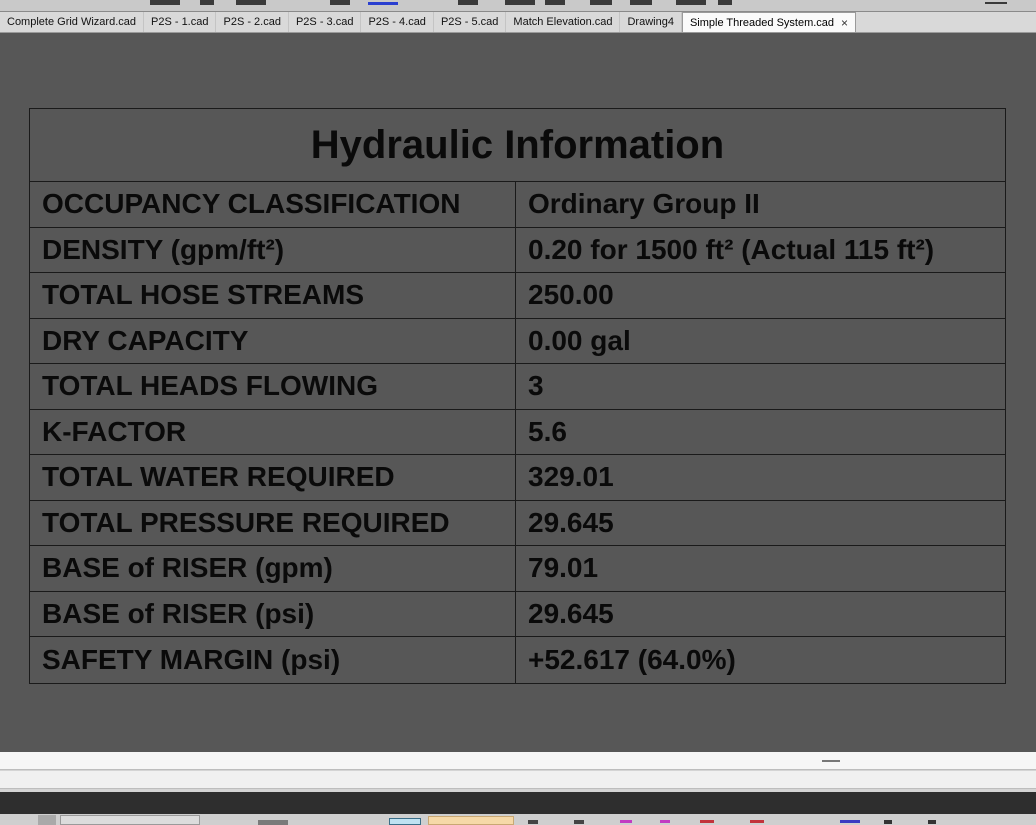 The image size is (1036, 825). I want to click on row-label: TOTAL HOSE STREAMS, so click(273, 295).